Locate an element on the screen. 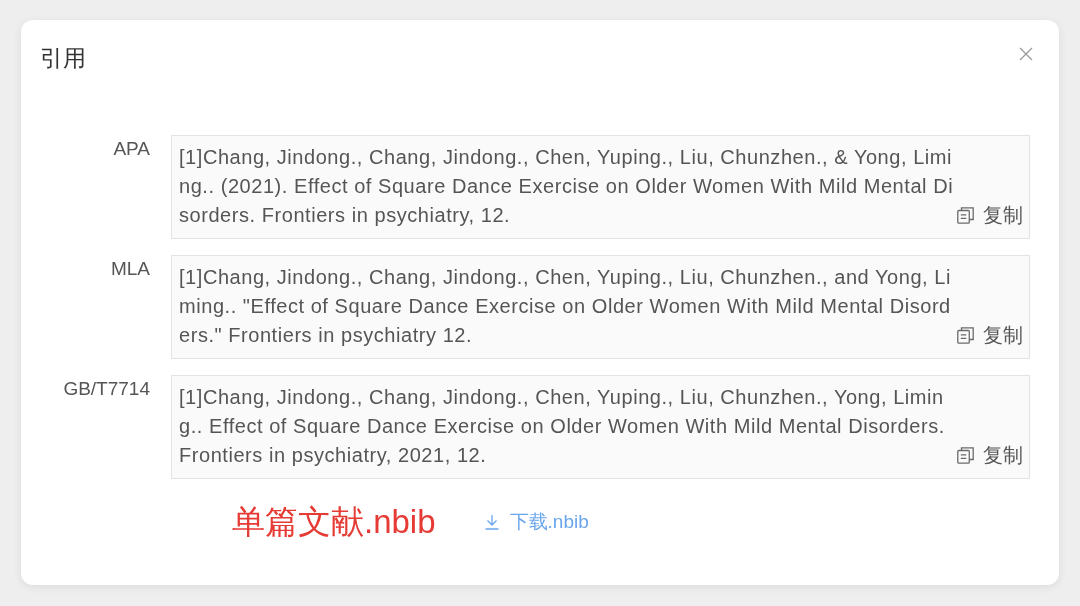  dialog-title: 引用 is located at coordinates (63, 58).